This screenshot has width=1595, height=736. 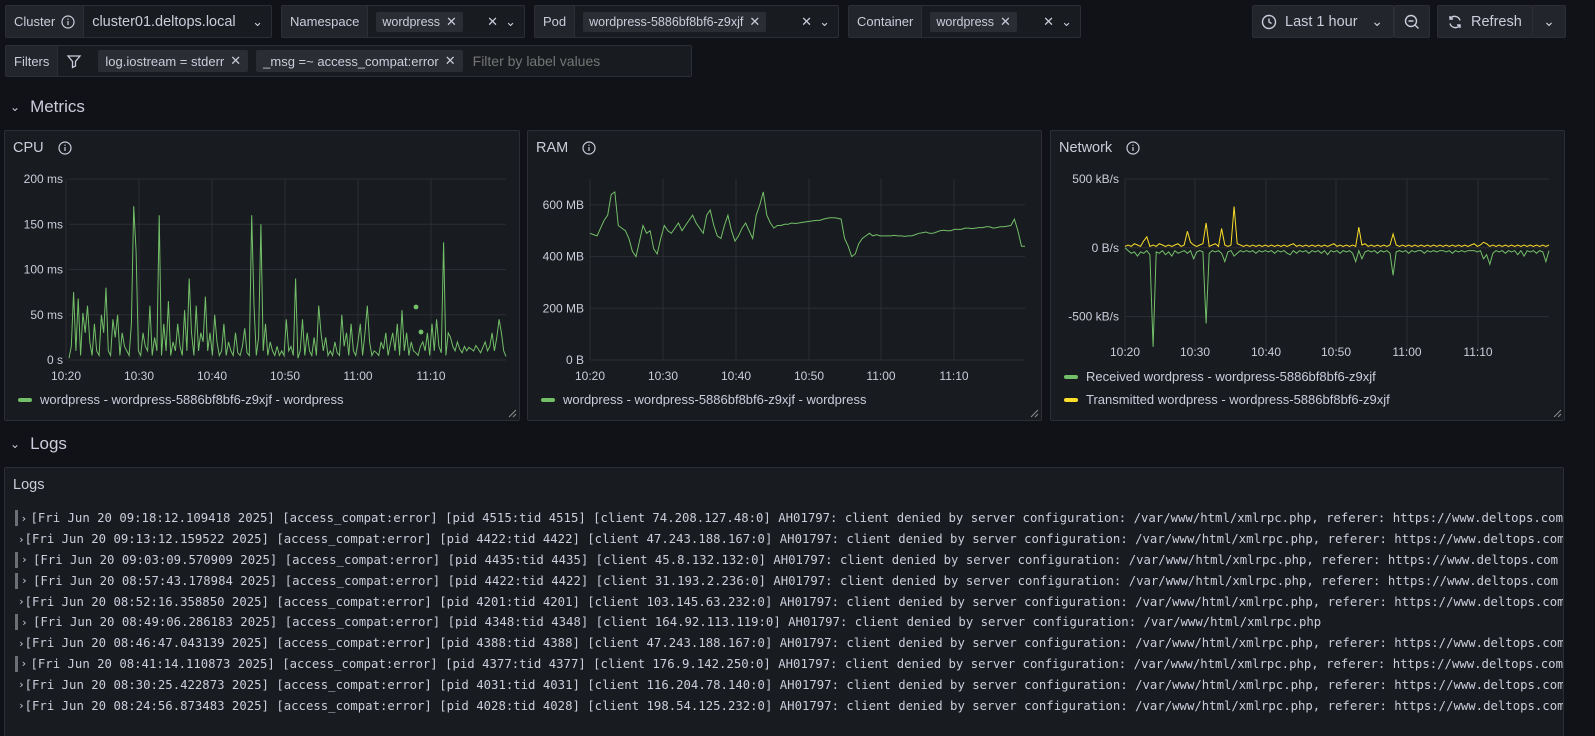 What do you see at coordinates (563, 308) in the screenshot?
I see `y-tick-label: 200 MB` at bounding box center [563, 308].